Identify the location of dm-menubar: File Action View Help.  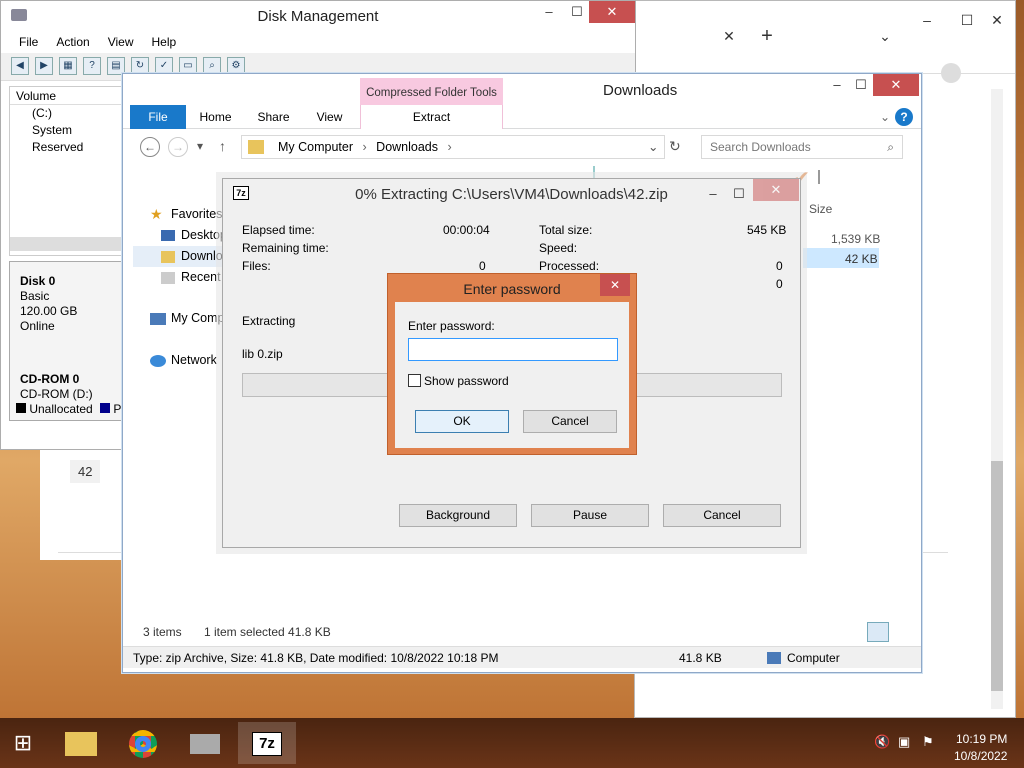
(318, 42).